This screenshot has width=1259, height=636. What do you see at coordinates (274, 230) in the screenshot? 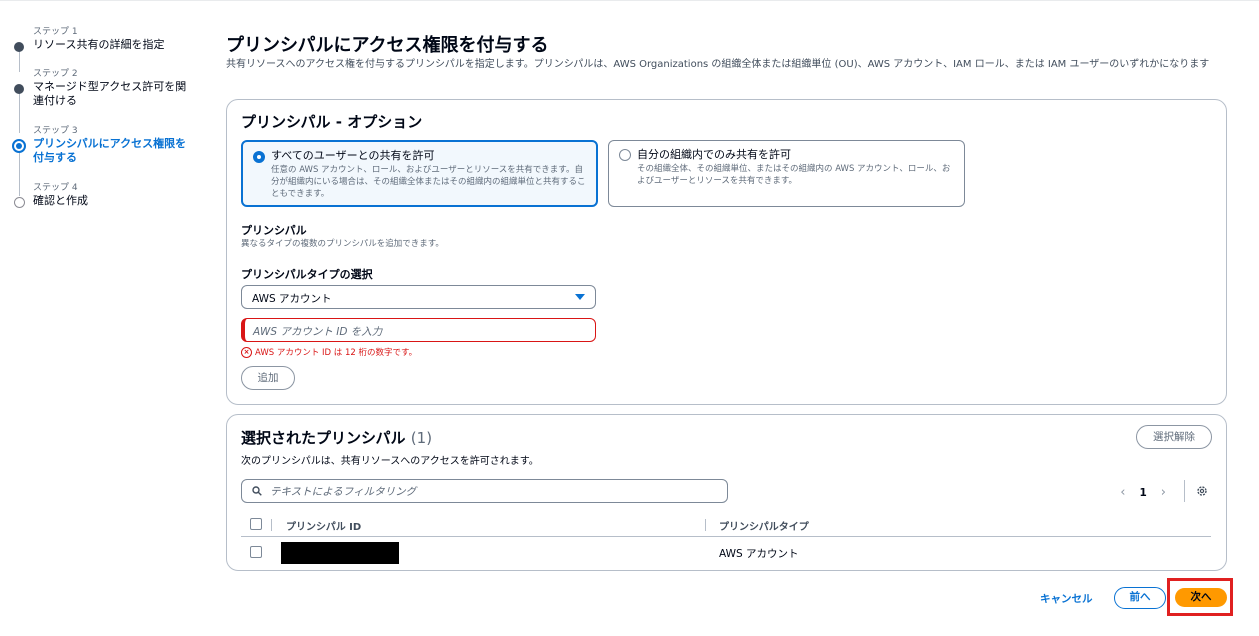
I see `principal-label: プリンシパル` at bounding box center [274, 230].